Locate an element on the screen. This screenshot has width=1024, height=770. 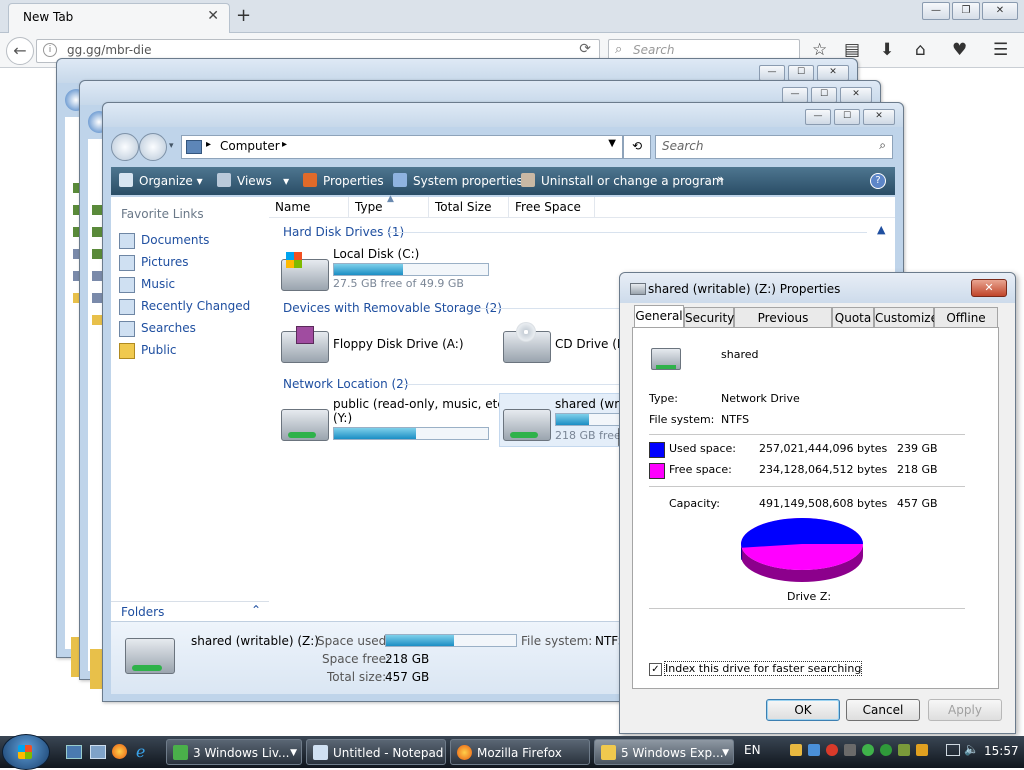
index-checkbox: ✓ is located at coordinates (655, 669).